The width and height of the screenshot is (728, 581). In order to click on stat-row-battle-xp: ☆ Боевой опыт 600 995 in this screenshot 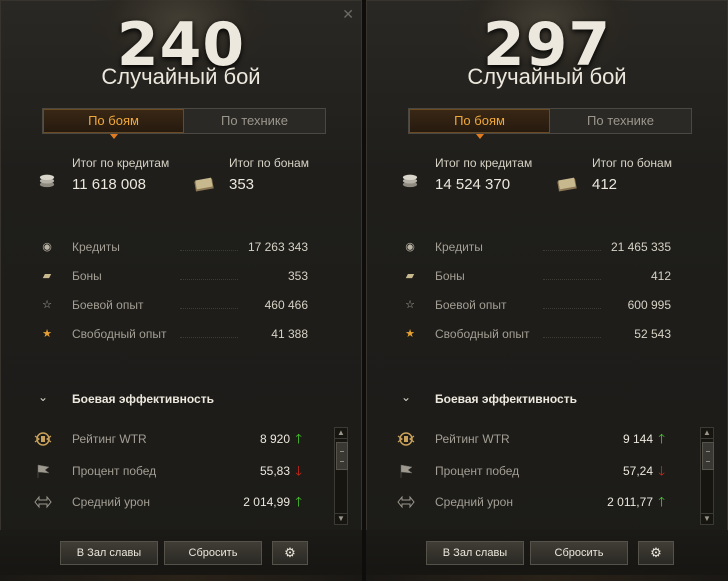, I will do `click(537, 306)`.